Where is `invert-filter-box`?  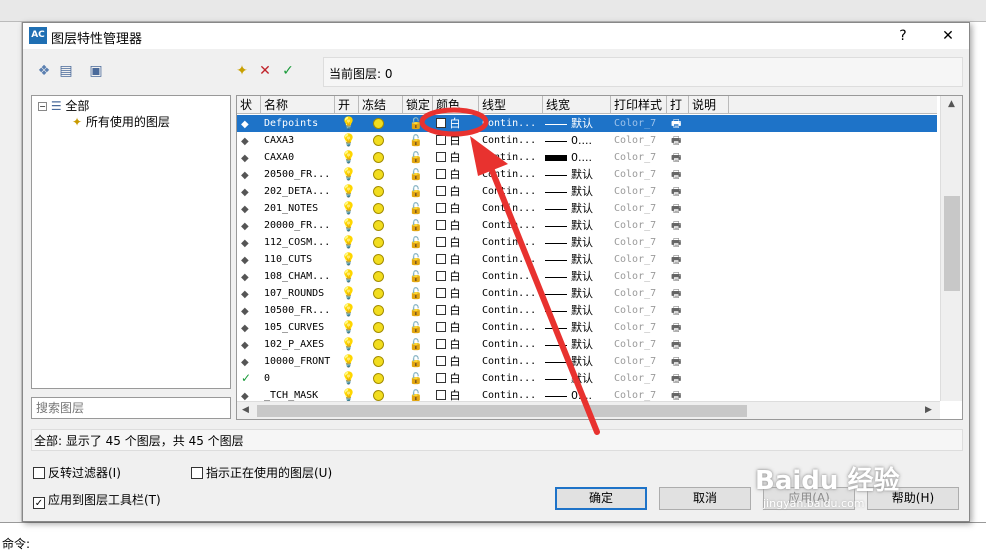 invert-filter-box is located at coordinates (39, 473).